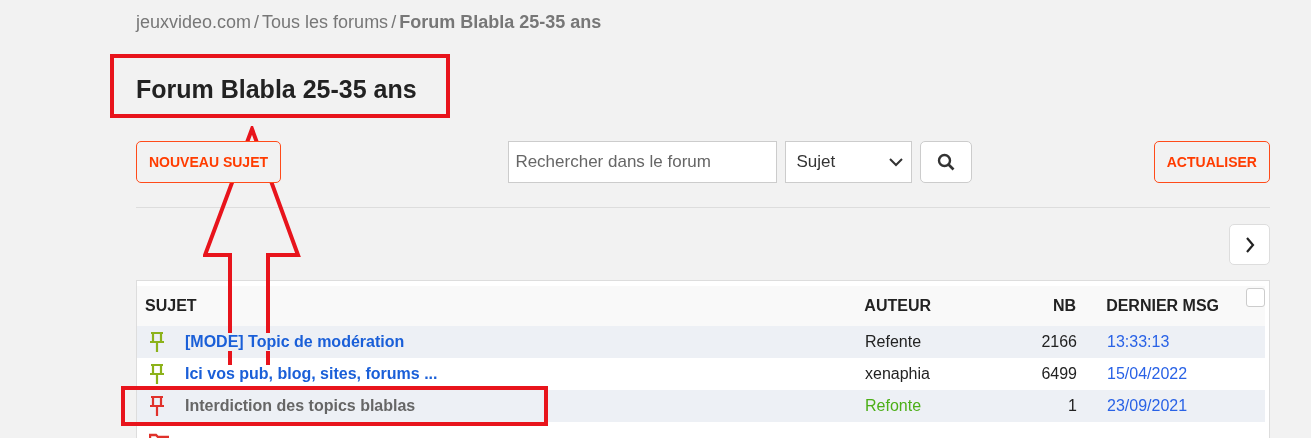 The height and width of the screenshot is (438, 1311). Describe the element at coordinates (643, 162) in the screenshot. I see `search-field: Rechercher dans le forum` at that location.